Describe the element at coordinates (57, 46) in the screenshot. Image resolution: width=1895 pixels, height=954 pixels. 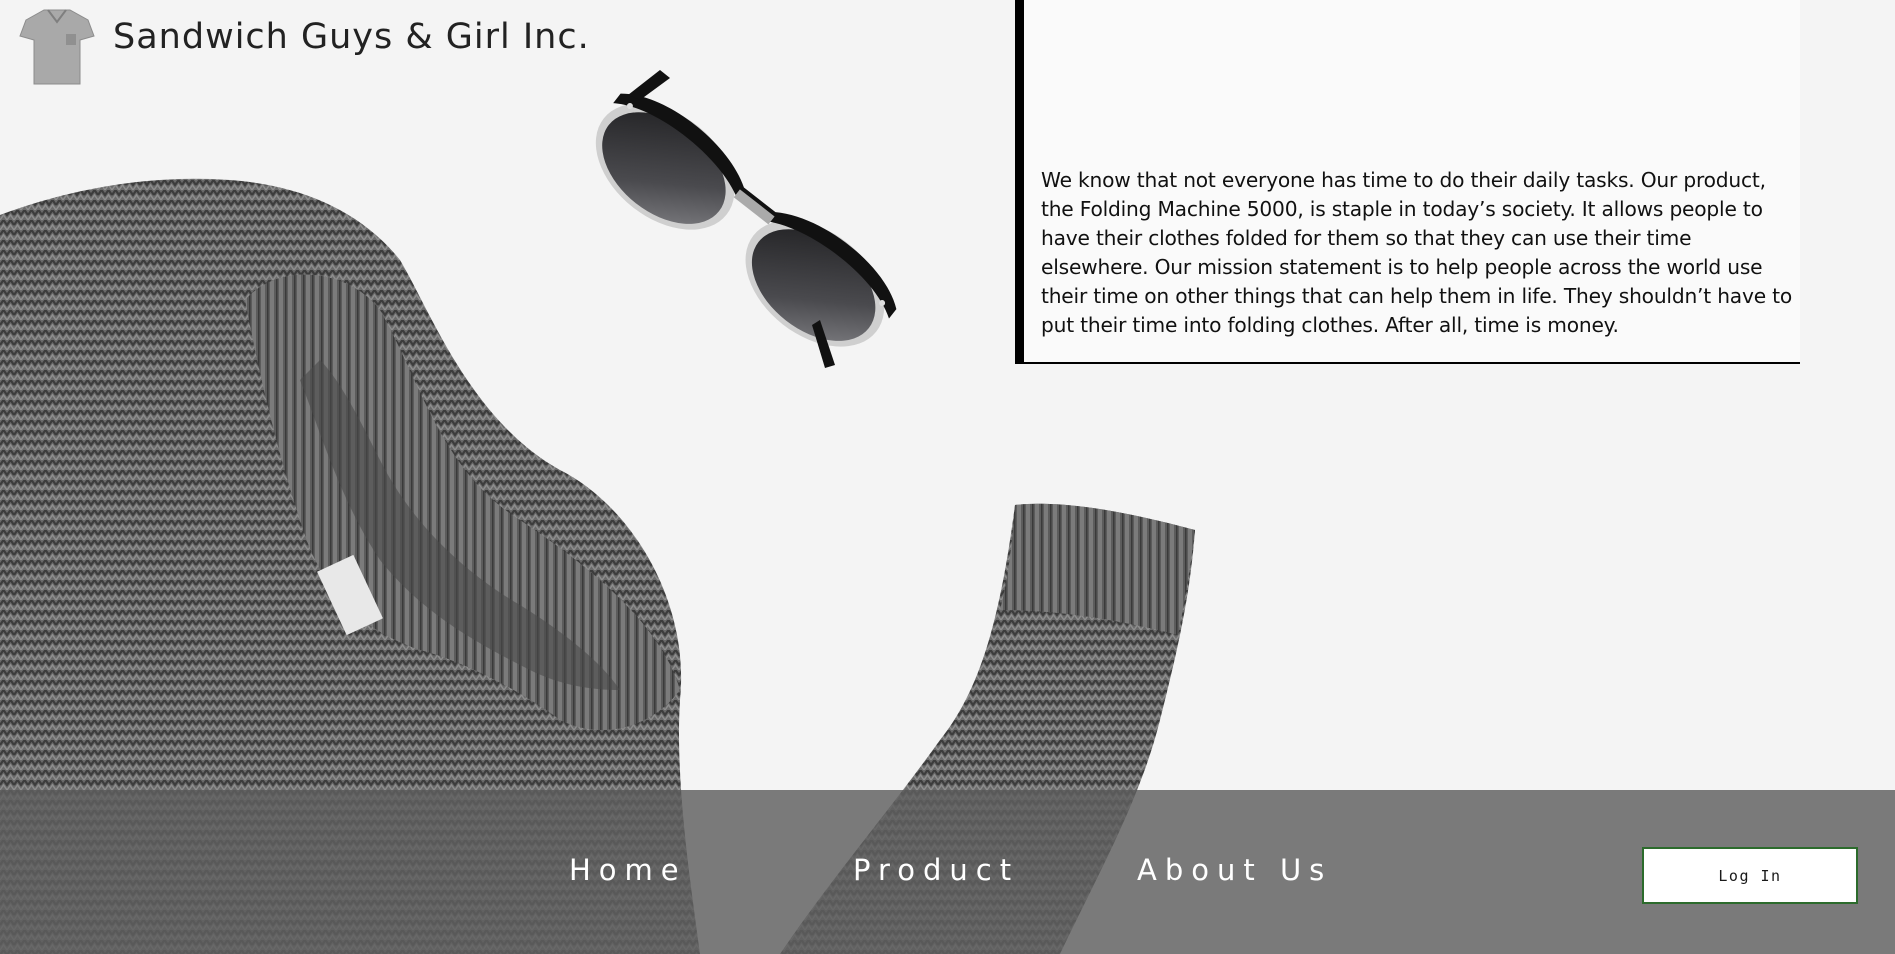
I see `shirt-icon` at that location.